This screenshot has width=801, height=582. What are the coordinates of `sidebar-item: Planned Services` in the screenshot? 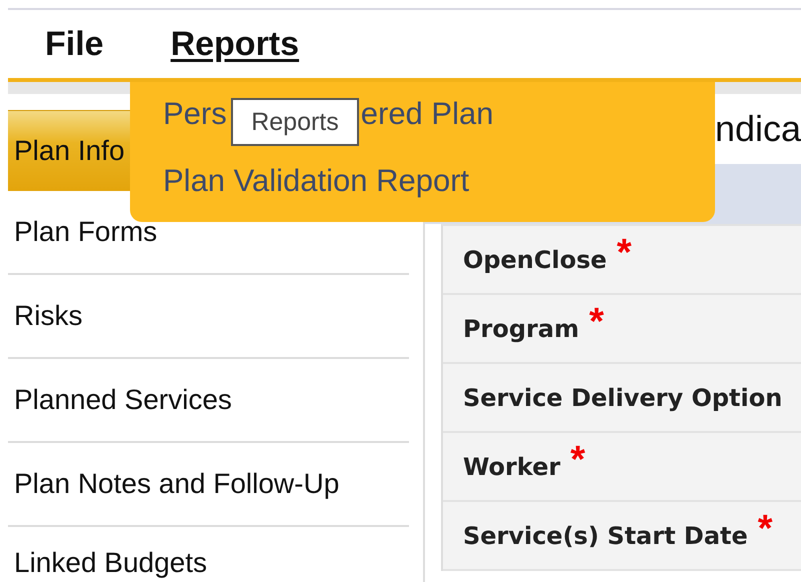 It's located at (208, 401).